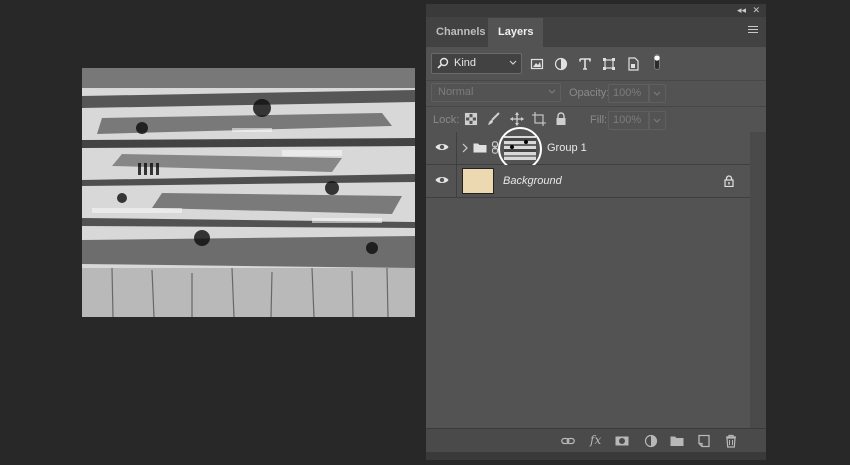  Describe the element at coordinates (465, 63) in the screenshot. I see `filter-kind-label: Kind` at that location.